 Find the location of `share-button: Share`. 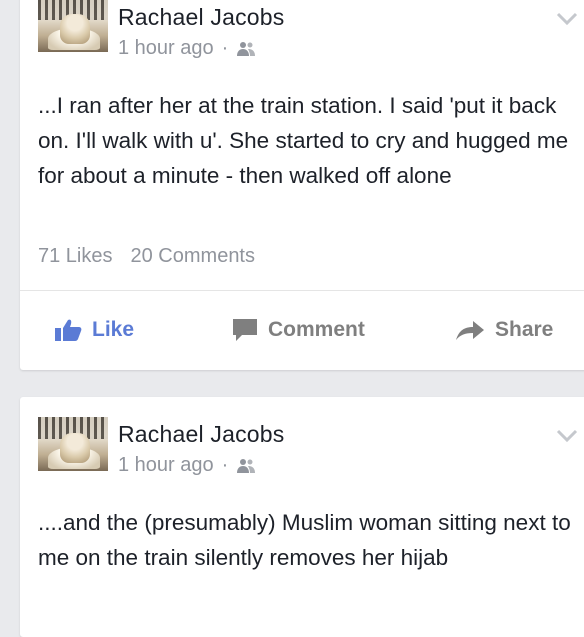

share-button: Share is located at coordinates (504, 330).